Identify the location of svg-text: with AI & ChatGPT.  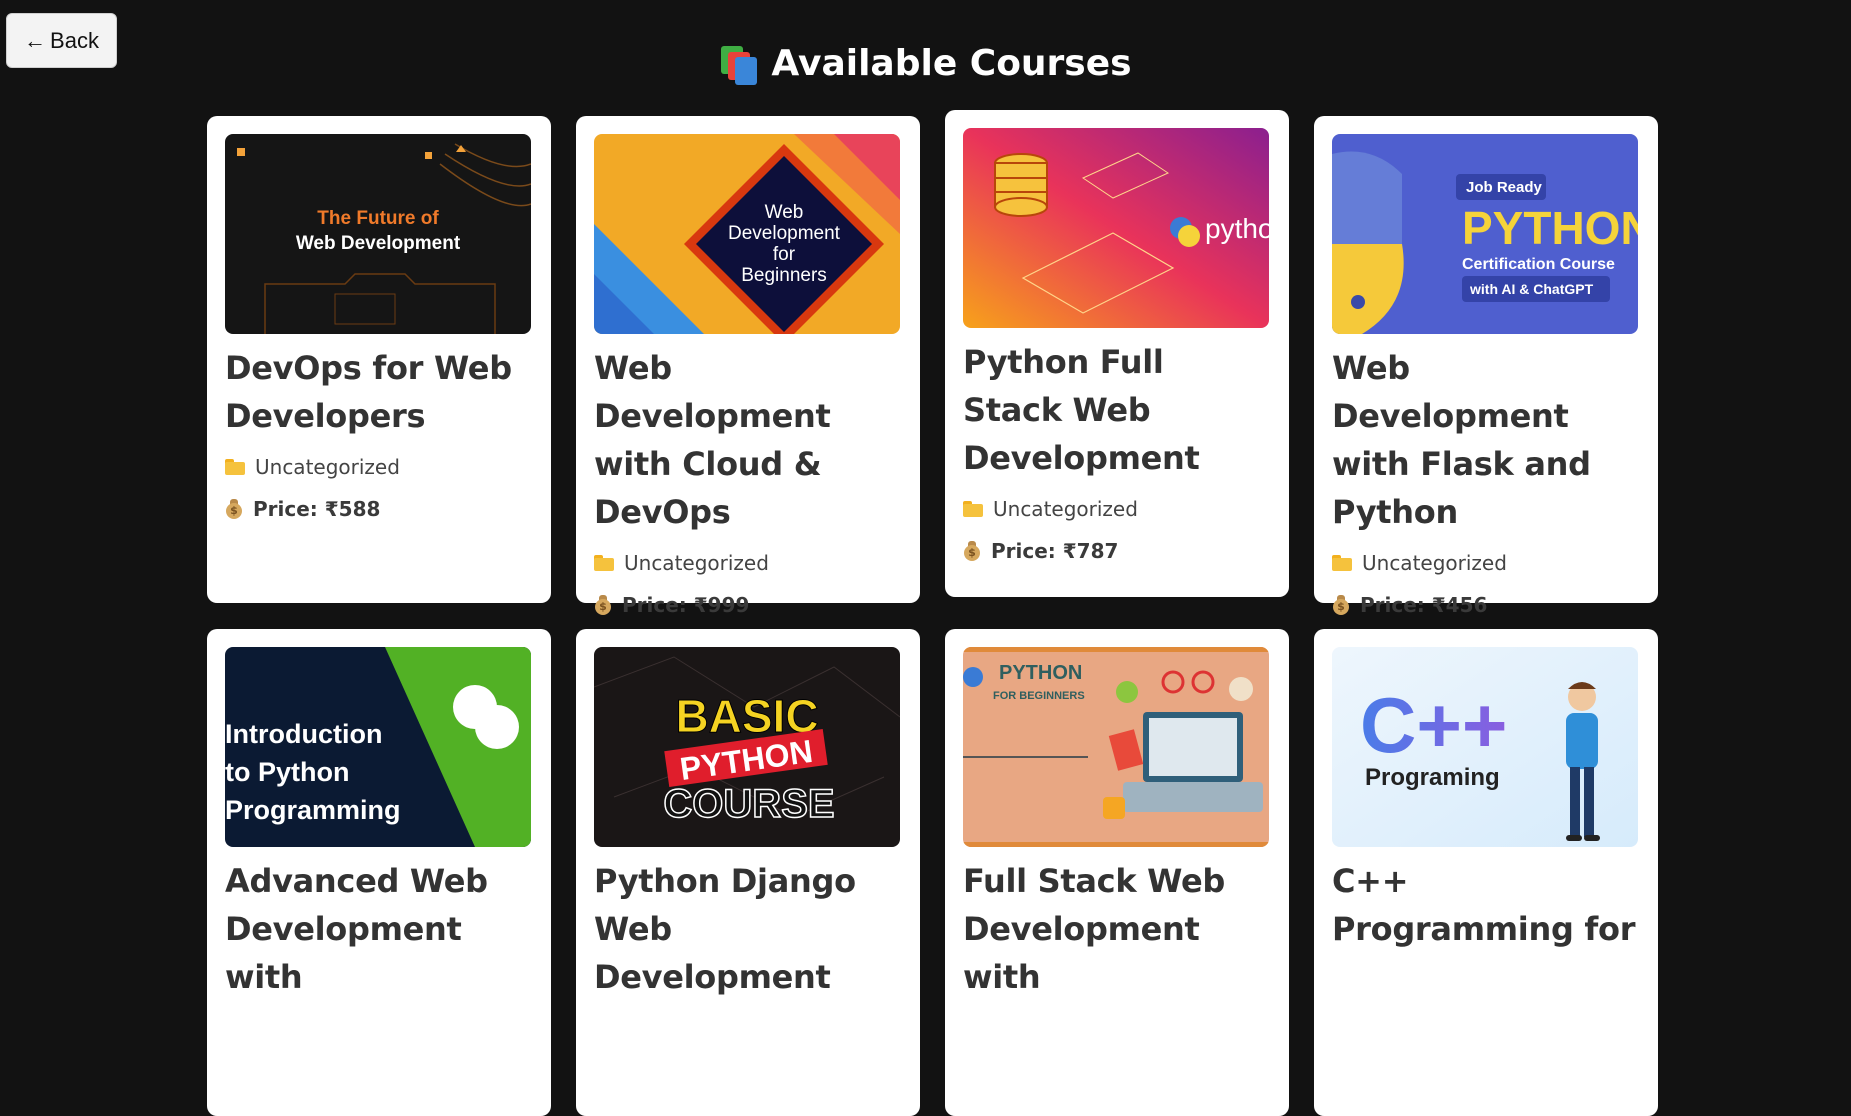
(1531, 289).